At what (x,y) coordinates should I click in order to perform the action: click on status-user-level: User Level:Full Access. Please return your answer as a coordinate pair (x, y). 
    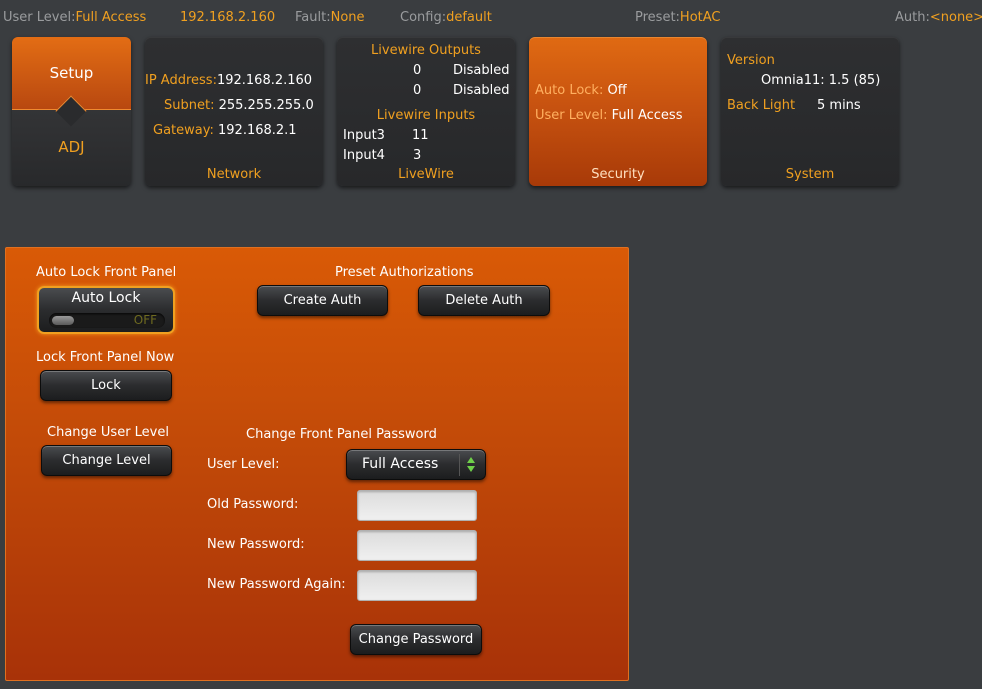
    Looking at the image, I should click on (74, 17).